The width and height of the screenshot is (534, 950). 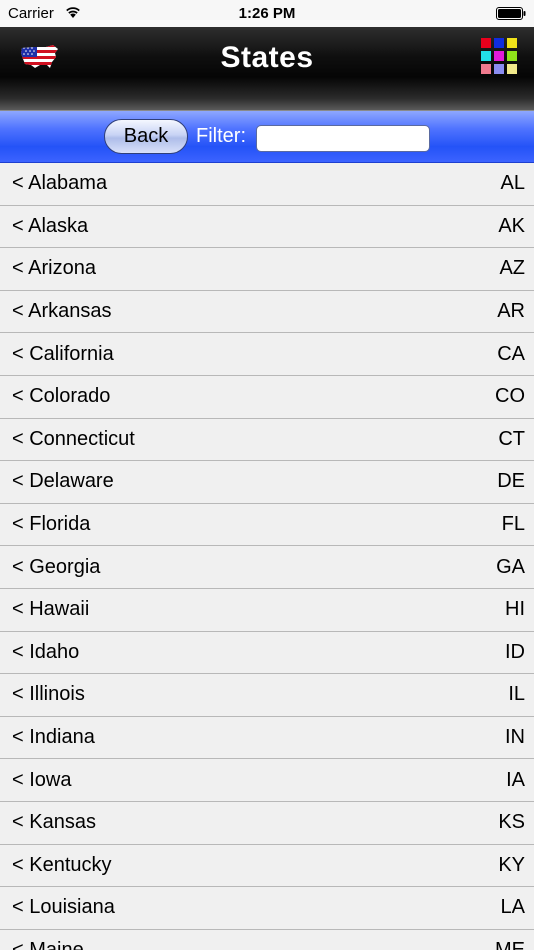 I want to click on state-row: < Kansas KS, so click(x=267, y=823).